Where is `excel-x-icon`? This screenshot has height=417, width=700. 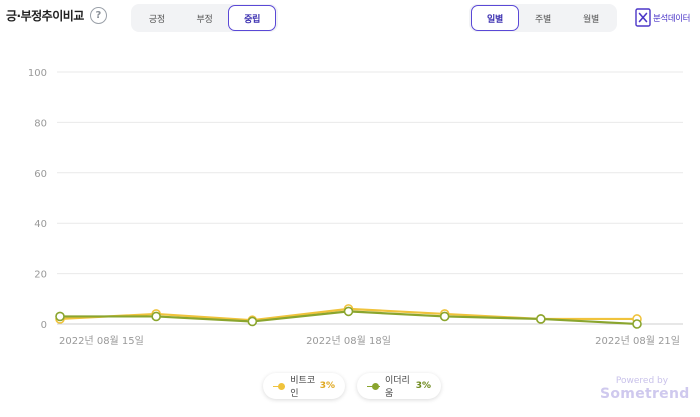 excel-x-icon is located at coordinates (643, 17).